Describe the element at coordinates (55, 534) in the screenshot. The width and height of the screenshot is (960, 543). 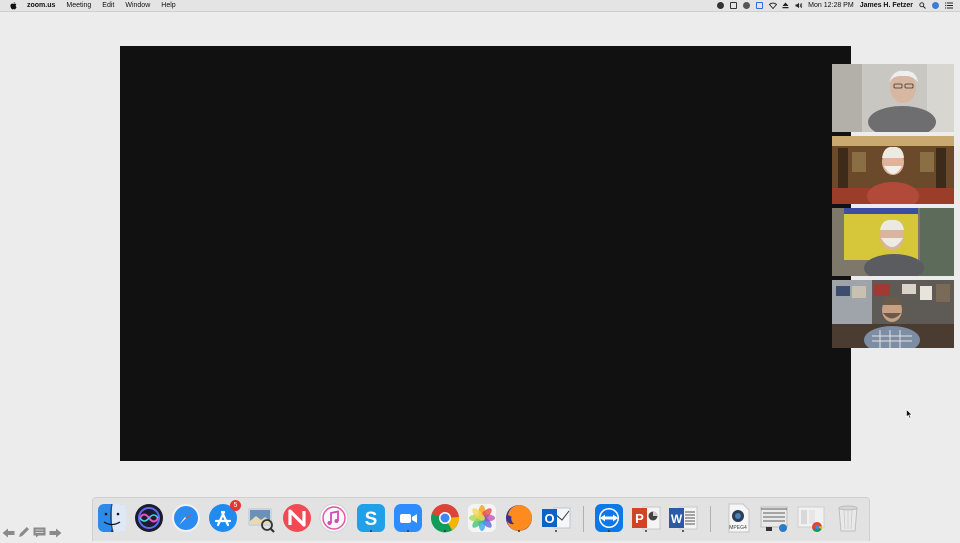
I see `arrow-right-icon` at that location.